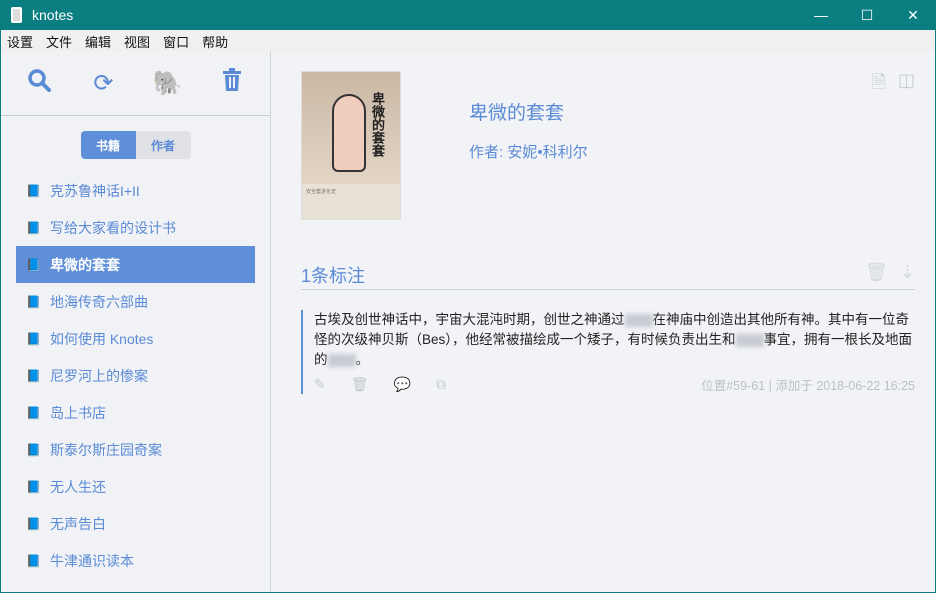 The image size is (936, 593). I want to click on book-list-item-label: 地海传奇六部曲, so click(98, 301).